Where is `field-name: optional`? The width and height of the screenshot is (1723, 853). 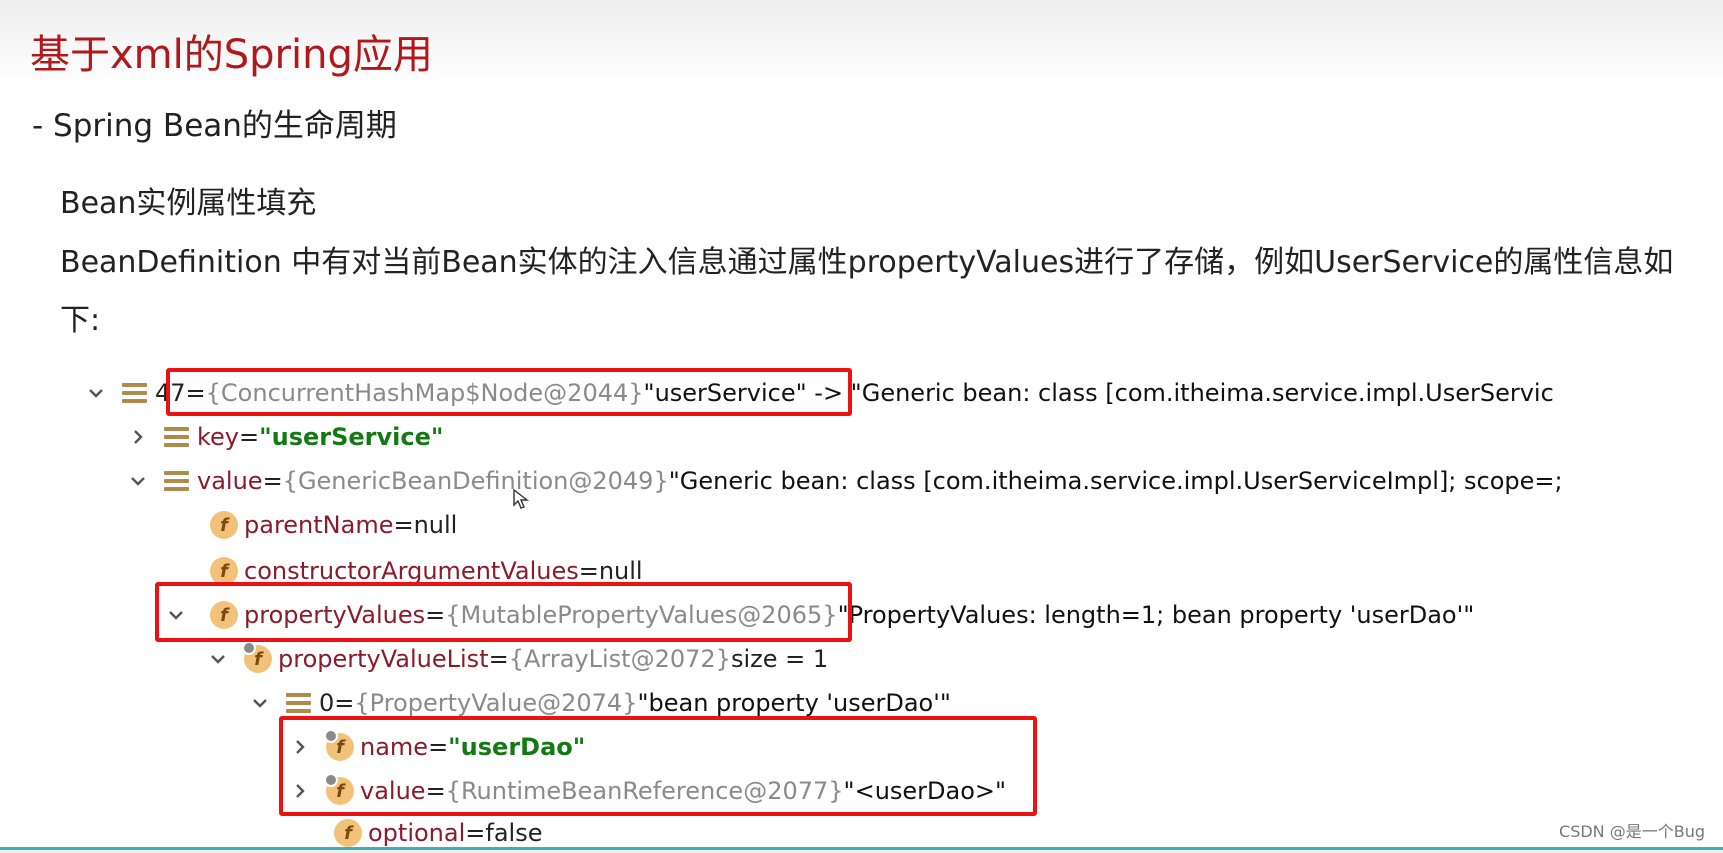
field-name: optional is located at coordinates (417, 833).